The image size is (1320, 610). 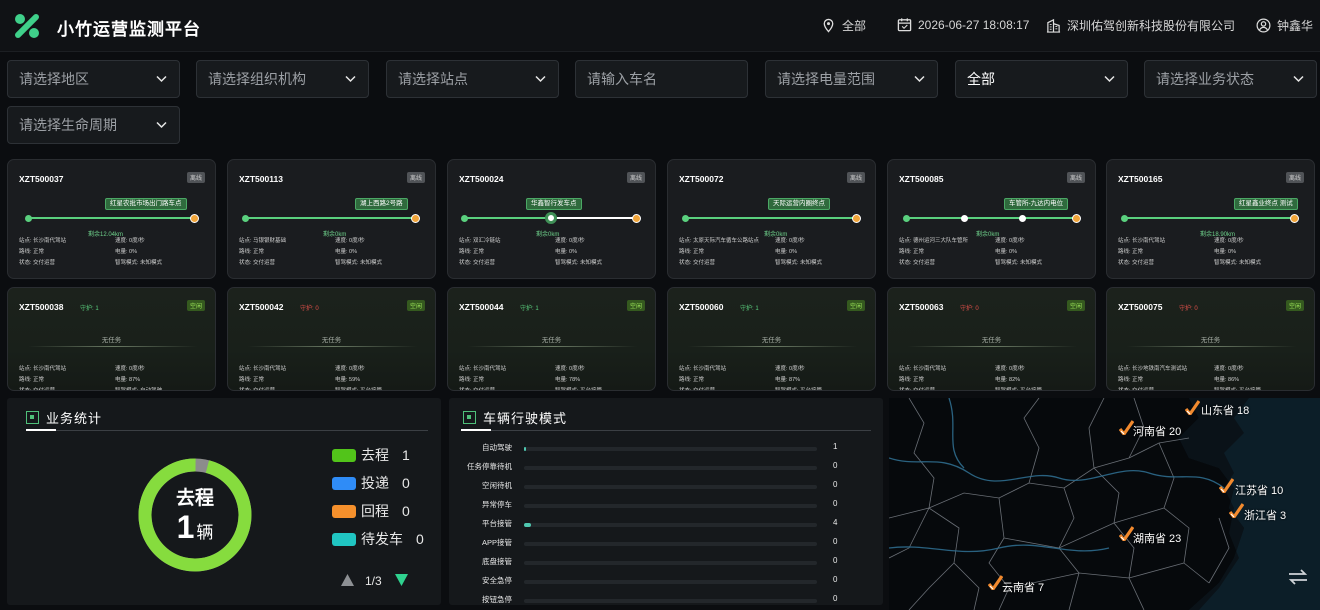 I want to click on biz-status-filter: 请选择业务状态, so click(x=1230, y=79).